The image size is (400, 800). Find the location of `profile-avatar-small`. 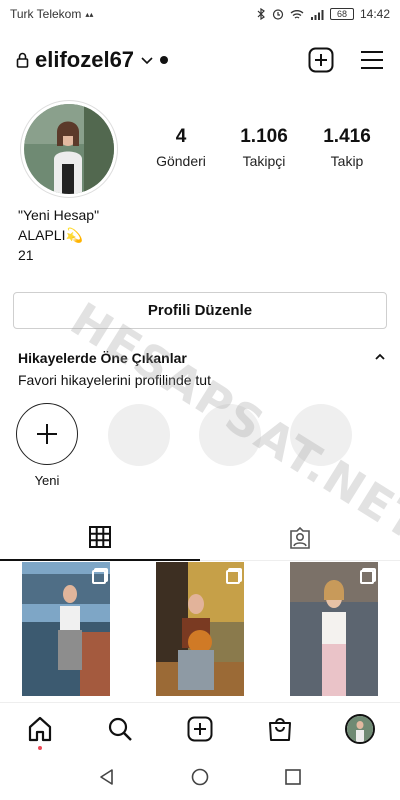

profile-avatar-small is located at coordinates (360, 728).